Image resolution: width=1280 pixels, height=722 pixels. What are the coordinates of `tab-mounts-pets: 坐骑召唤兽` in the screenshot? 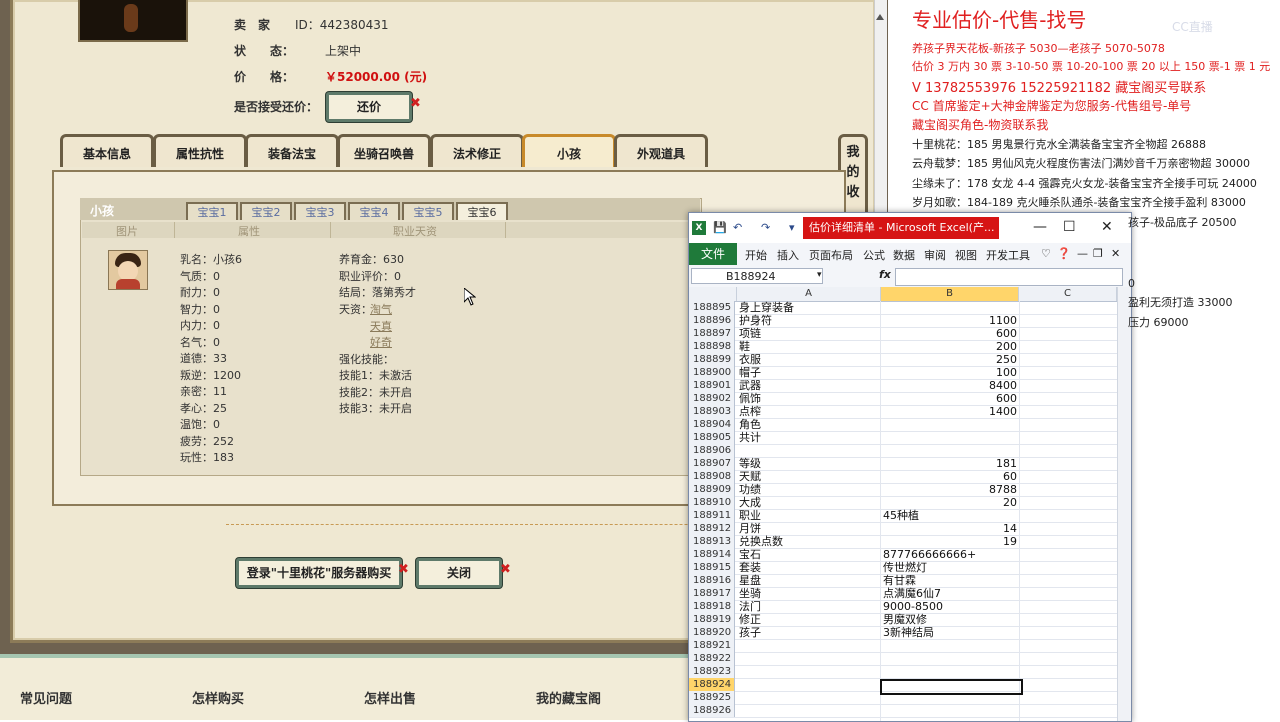 It's located at (384, 150).